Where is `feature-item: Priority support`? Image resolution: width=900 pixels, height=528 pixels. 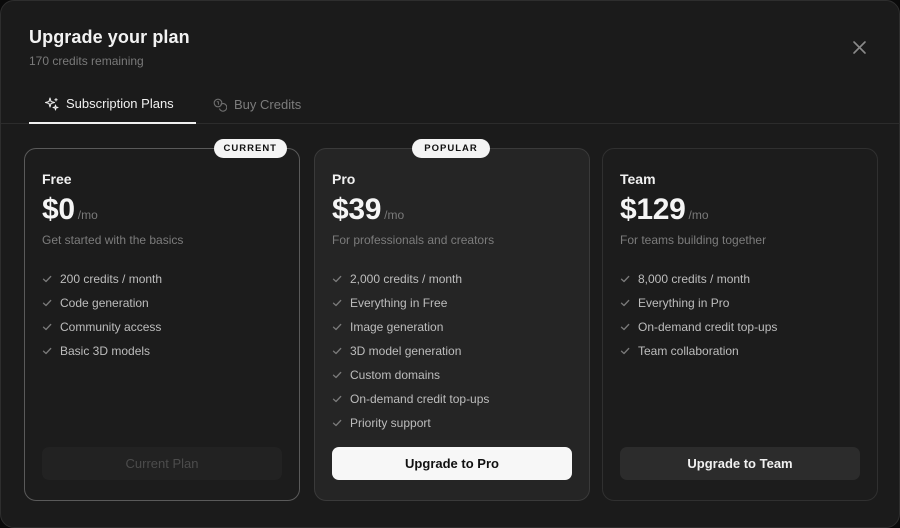
feature-item: Priority support is located at coordinates (410, 423).